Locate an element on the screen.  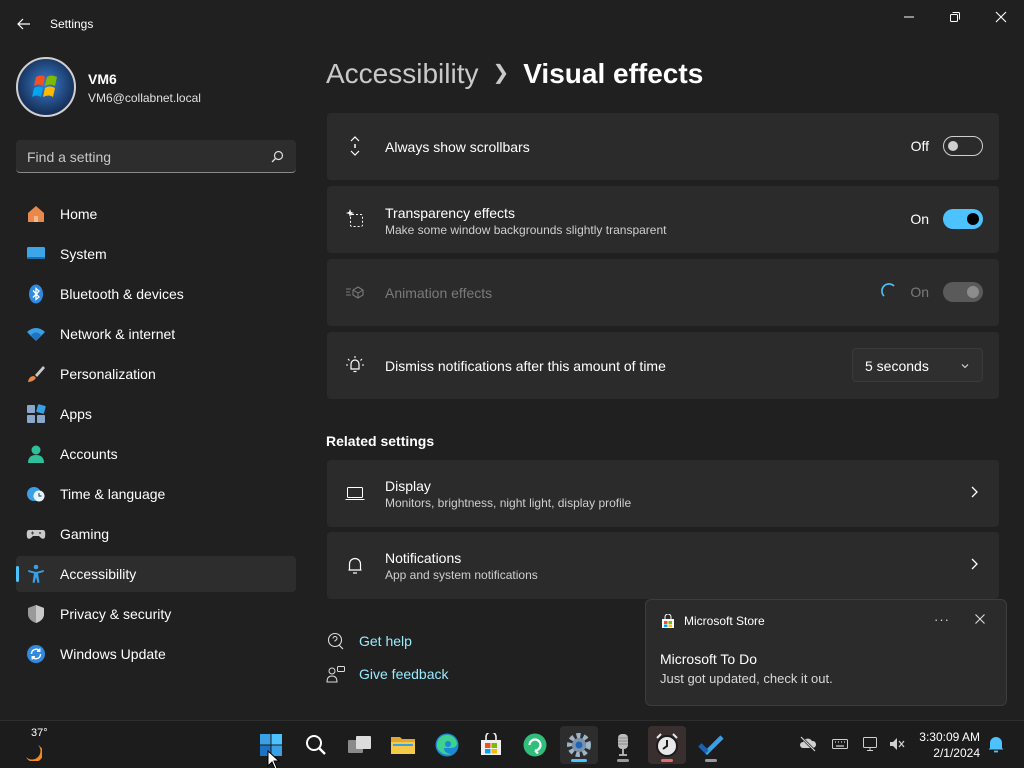
transparency-icon is located at coordinates (354, 218).